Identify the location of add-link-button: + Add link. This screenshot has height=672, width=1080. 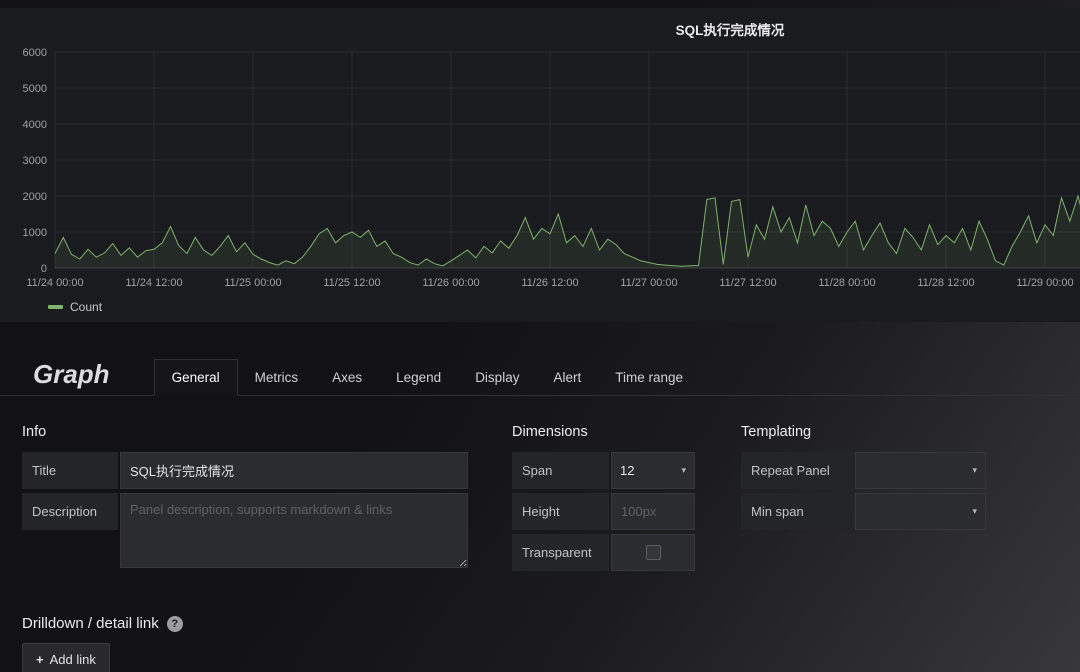
(66, 657).